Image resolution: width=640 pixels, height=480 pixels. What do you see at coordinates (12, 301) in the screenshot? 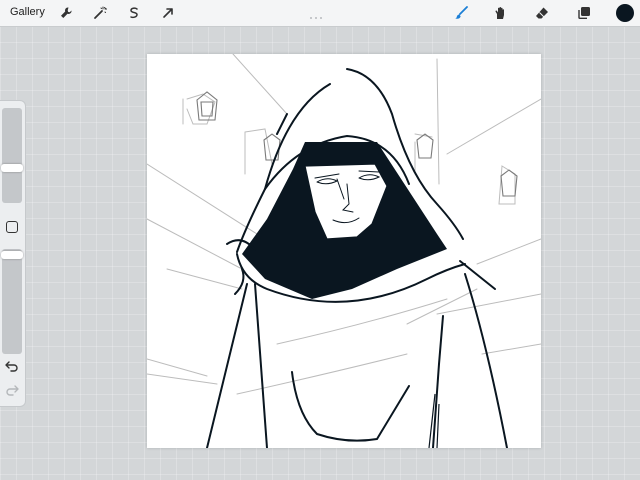
I see `opacity-slider` at bounding box center [12, 301].